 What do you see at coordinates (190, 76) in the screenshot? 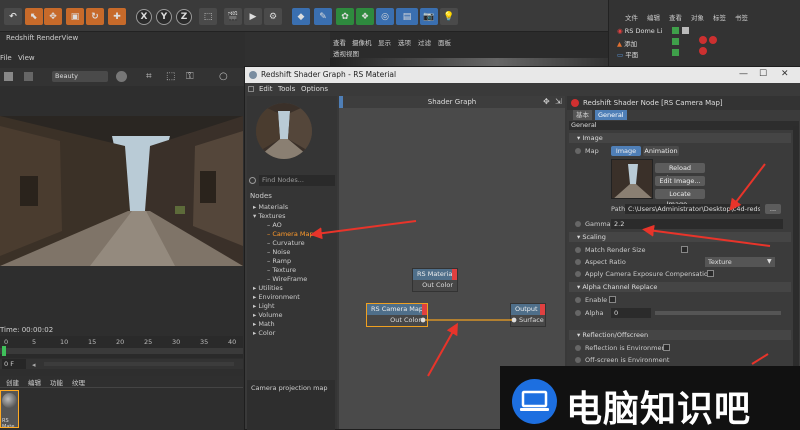
I see `lock-icon: ⚿` at bounding box center [190, 76].